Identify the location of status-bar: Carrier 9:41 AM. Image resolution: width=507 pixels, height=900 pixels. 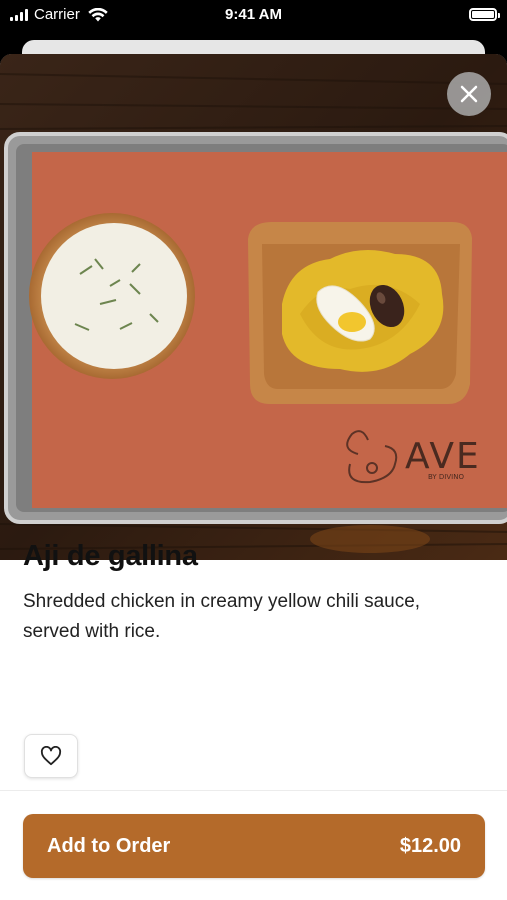
(253, 15).